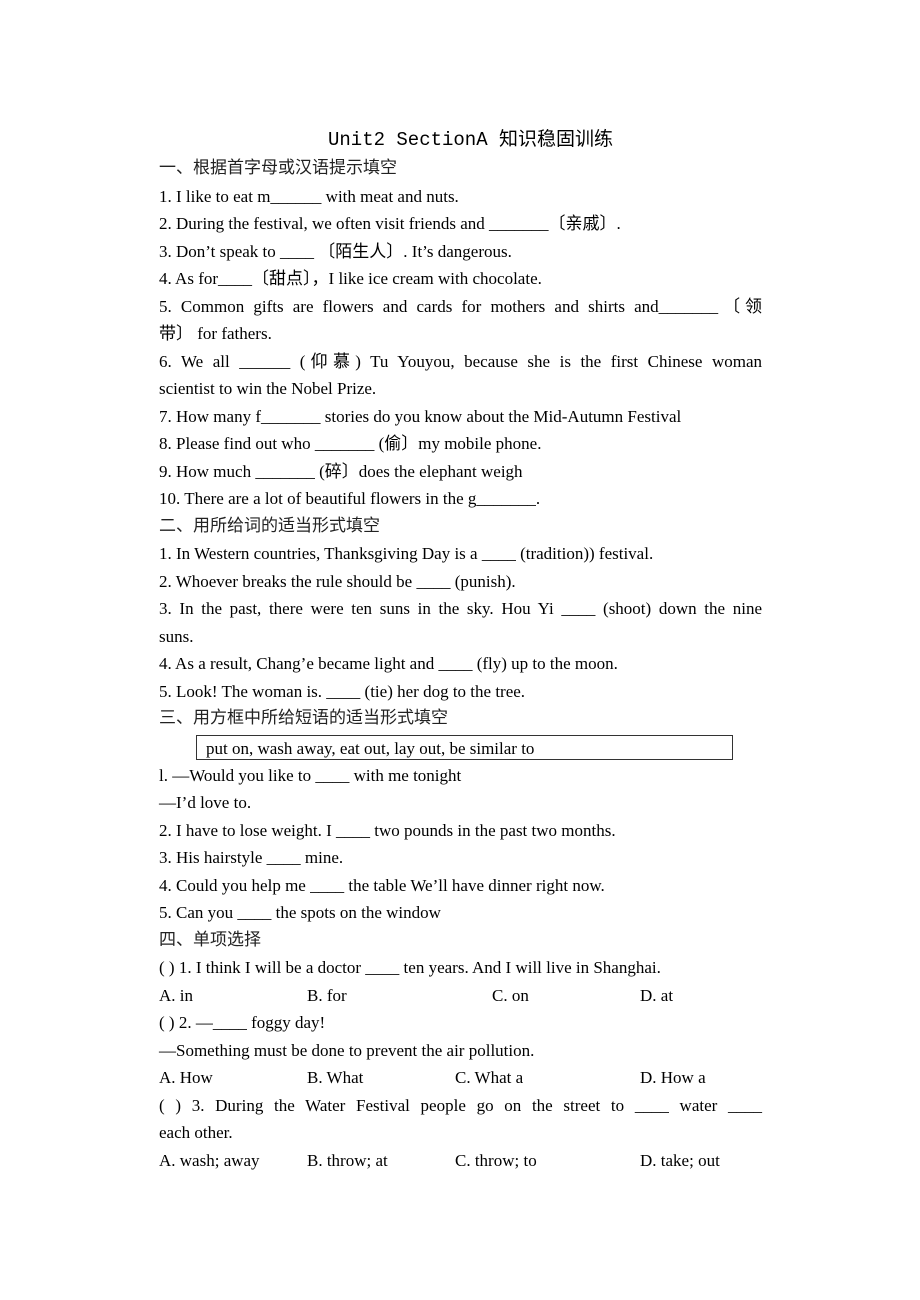 The height and width of the screenshot is (1300, 920). Describe the element at coordinates (242, 1022) in the screenshot. I see `mcq-2-stem: ( ) 2. —____ foggy day!` at that location.